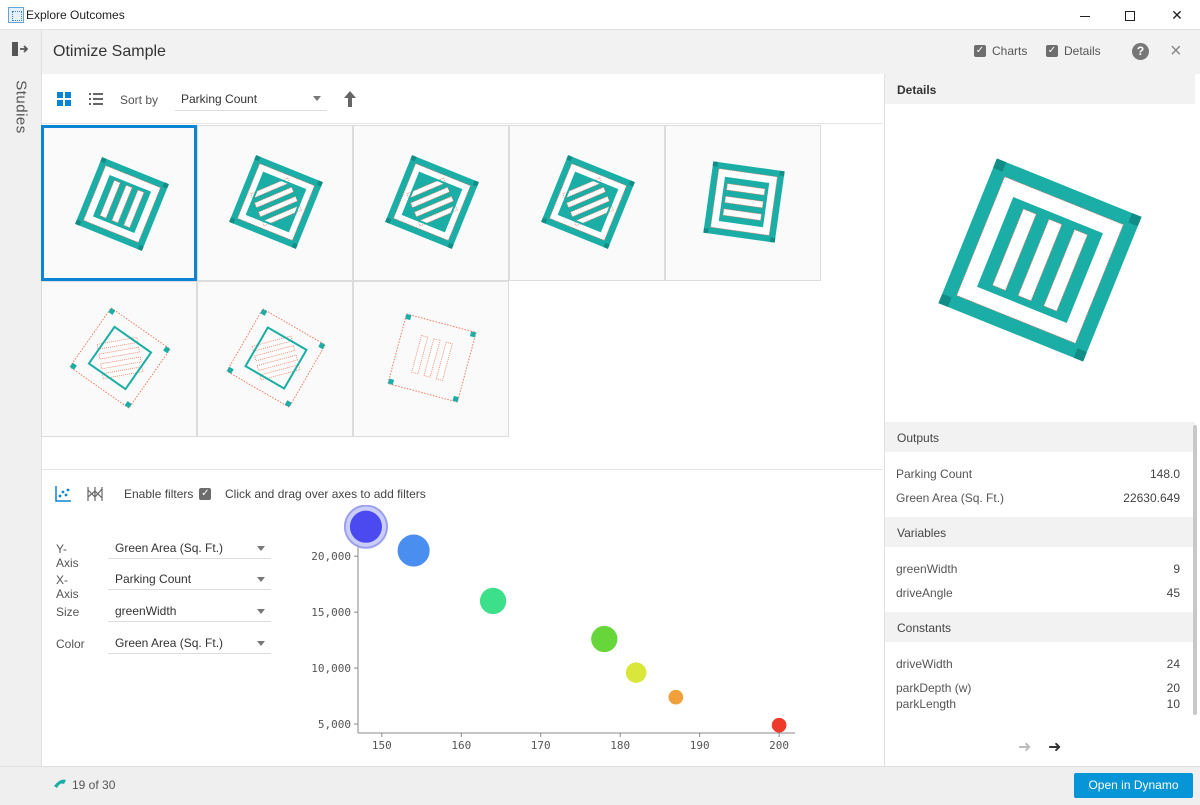 Image resolution: width=1200 pixels, height=805 pixels. Describe the element at coordinates (350, 99) in the screenshot. I see `sort-ascending-icon` at that location.